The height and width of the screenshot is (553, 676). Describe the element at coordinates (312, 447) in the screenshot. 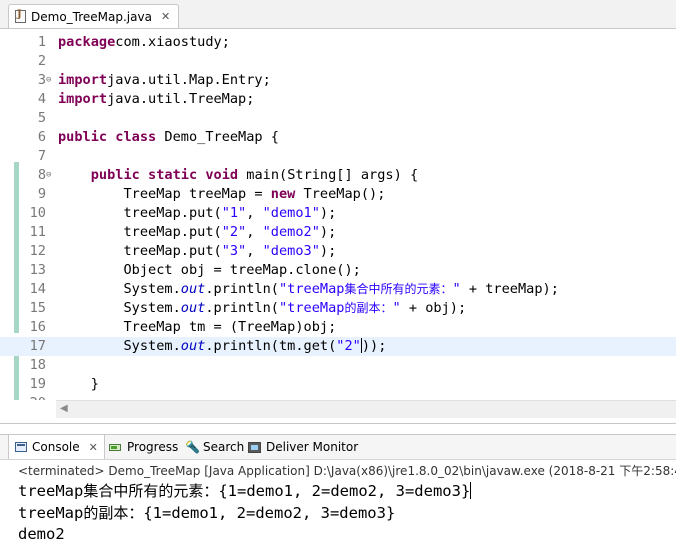

I see `tab-label: Deliver Monitor` at that location.